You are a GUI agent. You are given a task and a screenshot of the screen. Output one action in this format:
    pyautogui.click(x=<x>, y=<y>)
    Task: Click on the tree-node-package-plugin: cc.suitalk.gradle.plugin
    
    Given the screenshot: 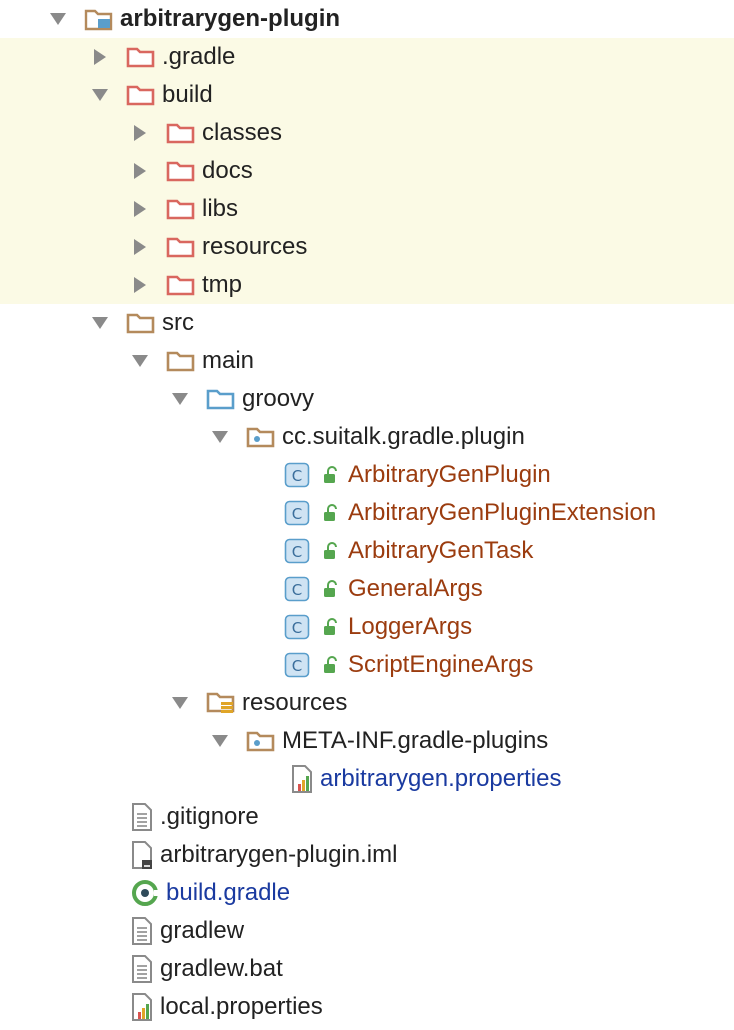 What is the action you would take?
    pyautogui.click(x=367, y=437)
    